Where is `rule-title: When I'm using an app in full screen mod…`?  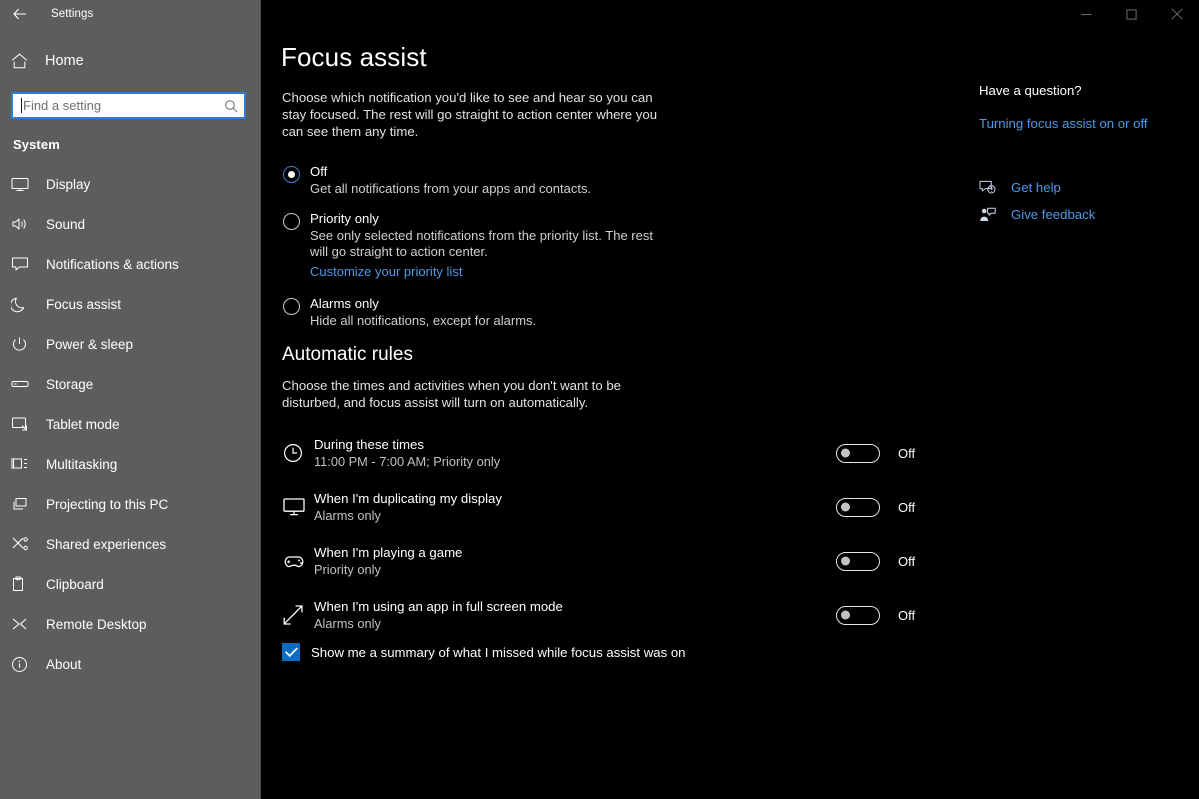 rule-title: When I'm using an app in full screen mod… is located at coordinates (438, 606).